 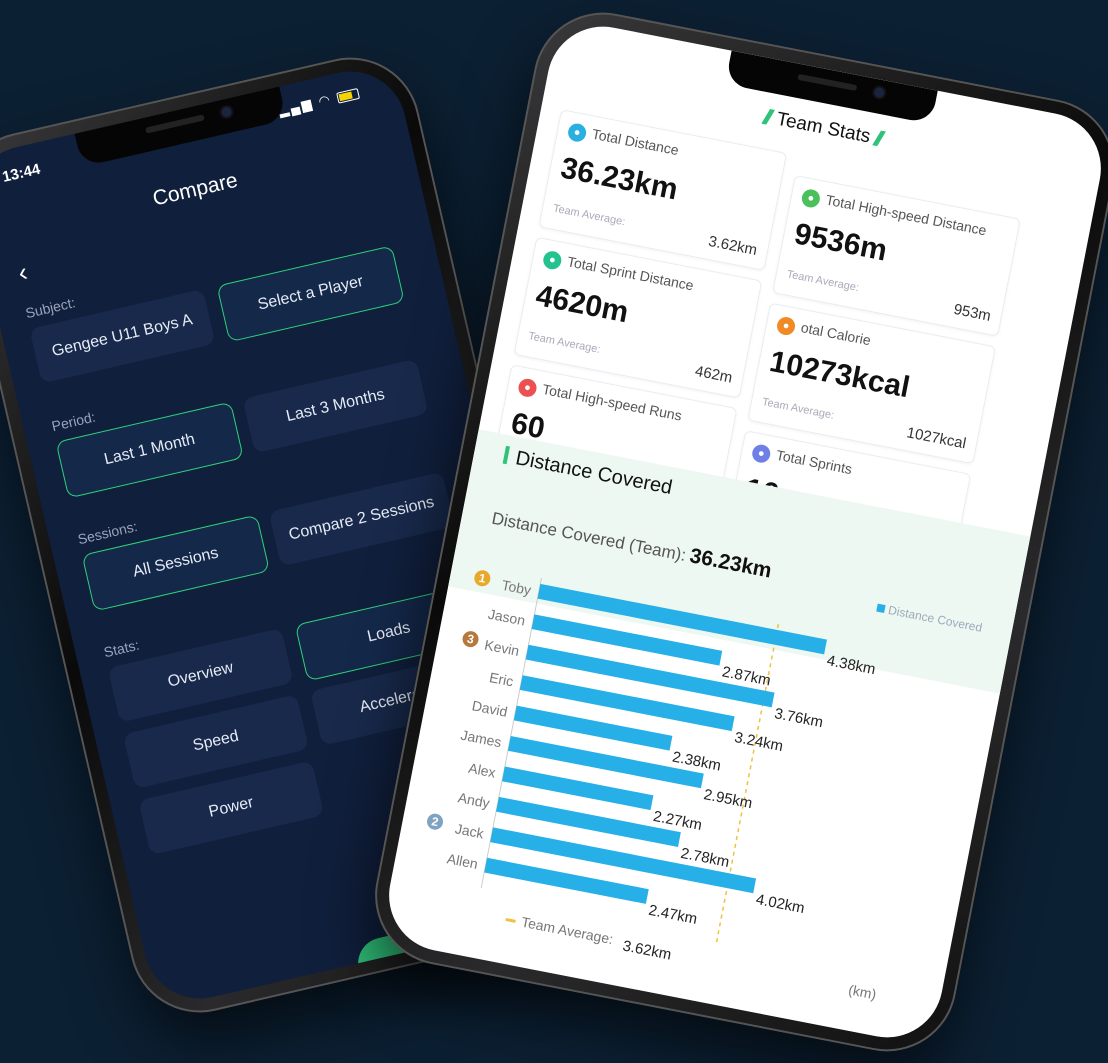 What do you see at coordinates (325, 100) in the screenshot?
I see `wifi-icon: ◠` at bounding box center [325, 100].